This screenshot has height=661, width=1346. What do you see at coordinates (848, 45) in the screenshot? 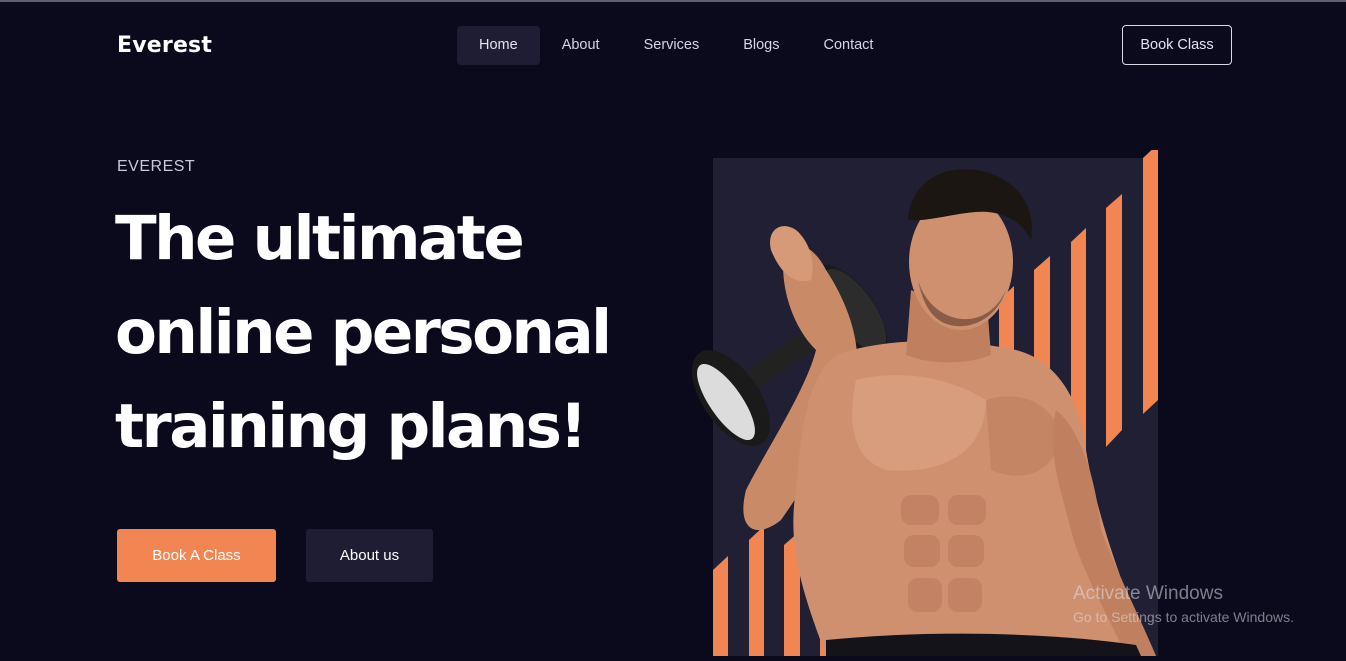
I see `nav-item-contact: Contact` at bounding box center [848, 45].